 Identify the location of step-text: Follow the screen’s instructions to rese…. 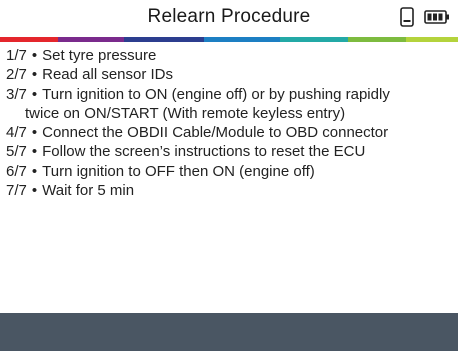
(204, 152).